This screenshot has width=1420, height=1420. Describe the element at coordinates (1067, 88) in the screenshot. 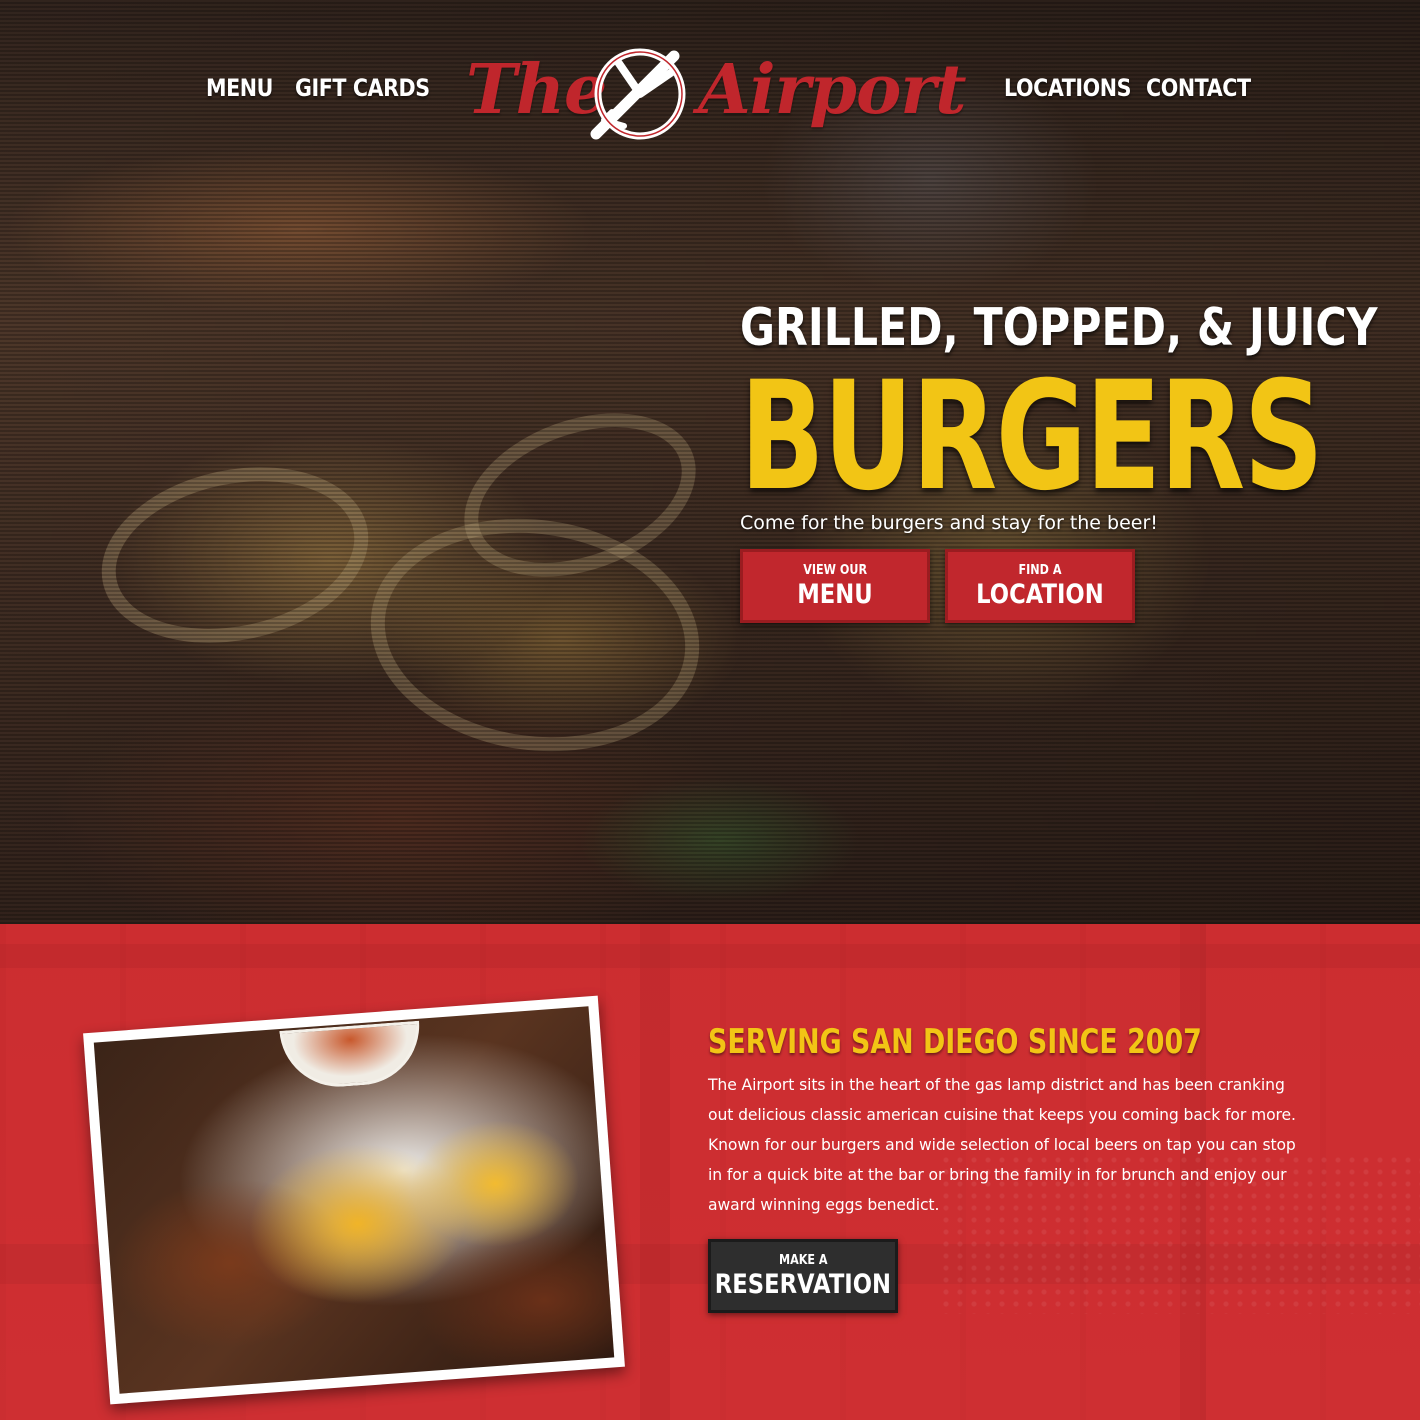

I see `nav-locations-link: LOCATIONS` at that location.